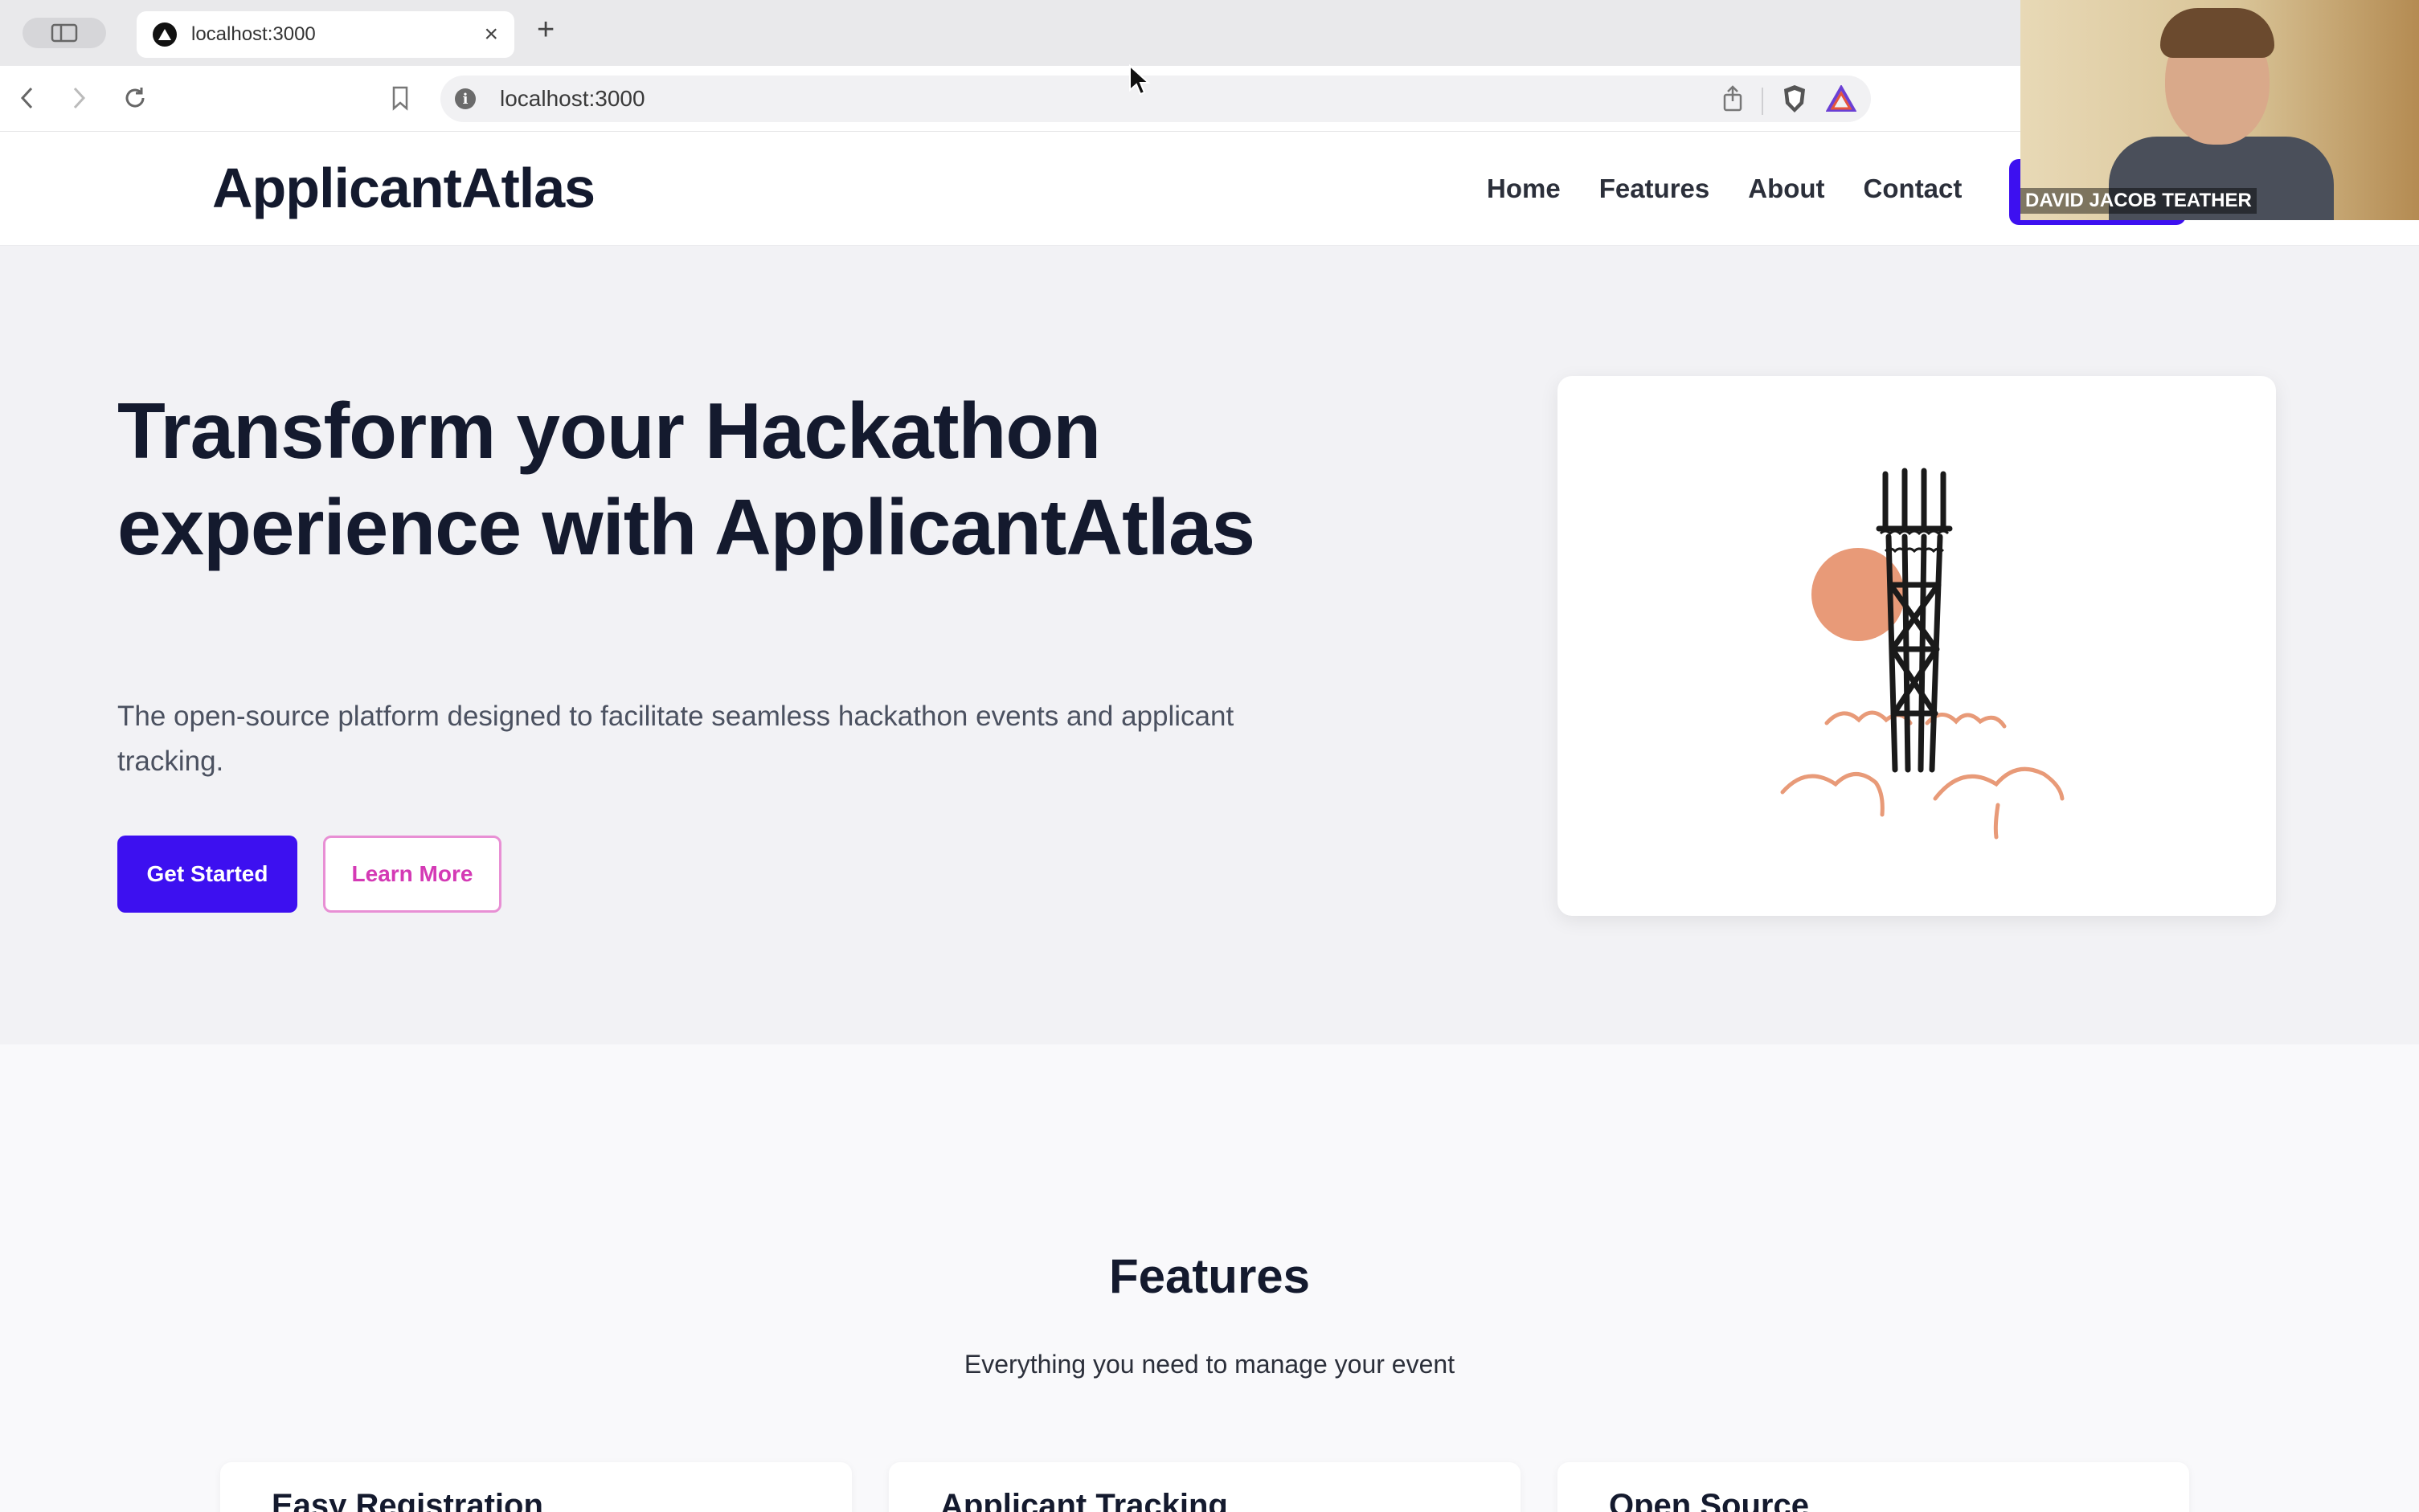  Describe the element at coordinates (1084, 1500) in the screenshot. I see `feature-card-title: Applicant Tracking` at that location.